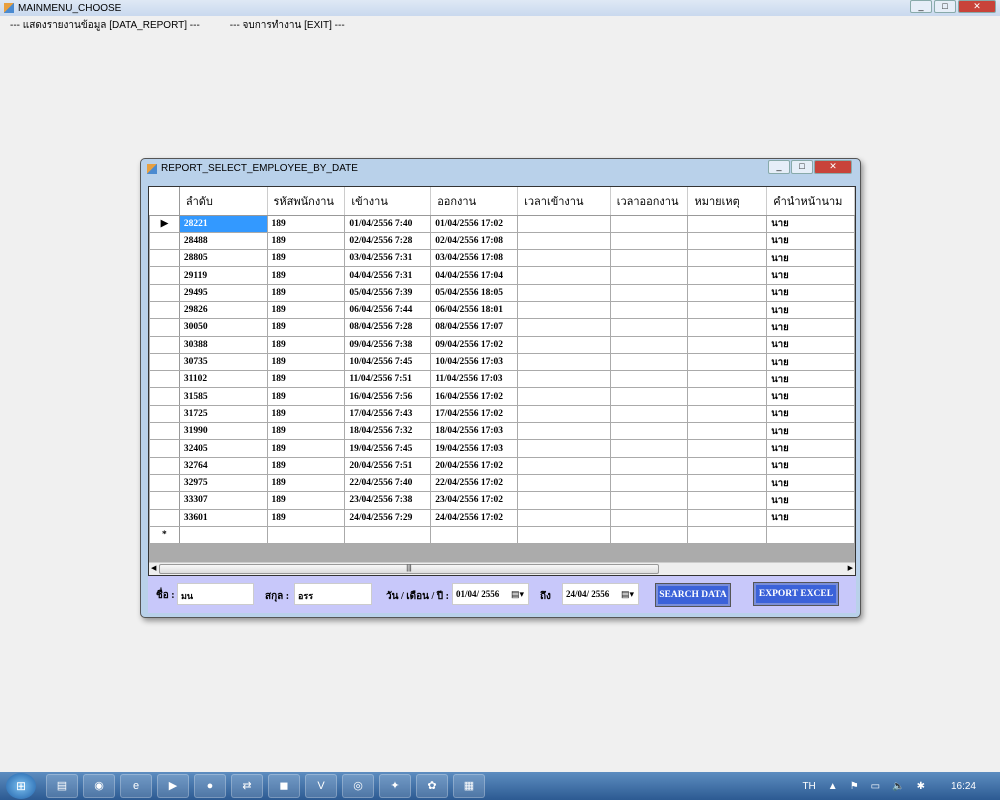 This screenshot has height=800, width=1000. I want to click on paint-icon: ✿, so click(432, 786).